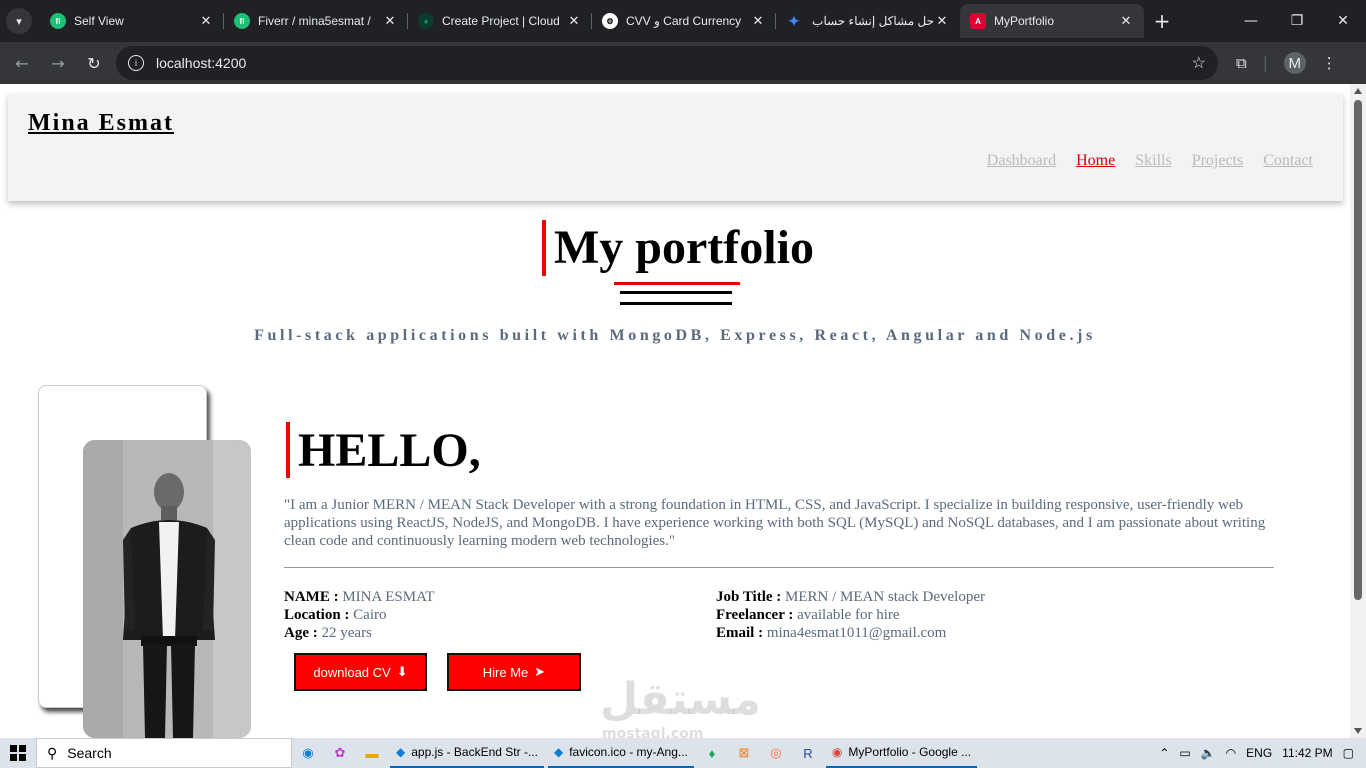 The height and width of the screenshot is (768, 1366). What do you see at coordinates (776, 753) in the screenshot?
I see `postman-icon: ◎` at bounding box center [776, 753].